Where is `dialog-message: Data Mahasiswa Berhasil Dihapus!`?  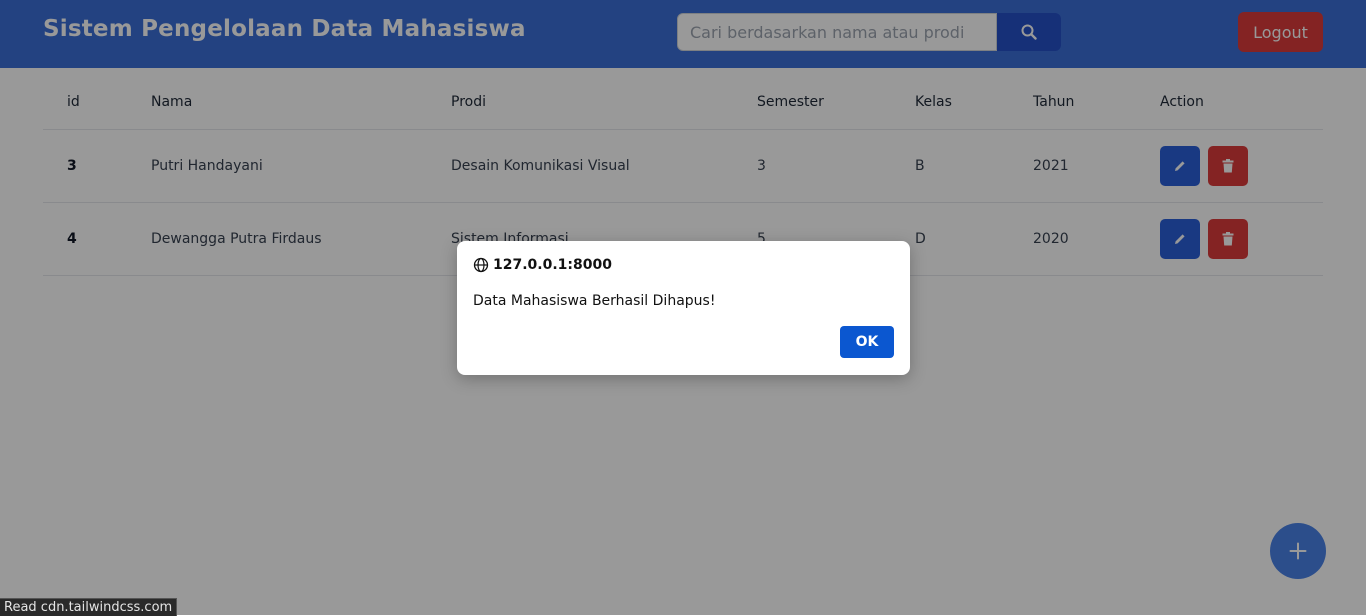
dialog-message: Data Mahasiswa Berhasil Dihapus! is located at coordinates (594, 301).